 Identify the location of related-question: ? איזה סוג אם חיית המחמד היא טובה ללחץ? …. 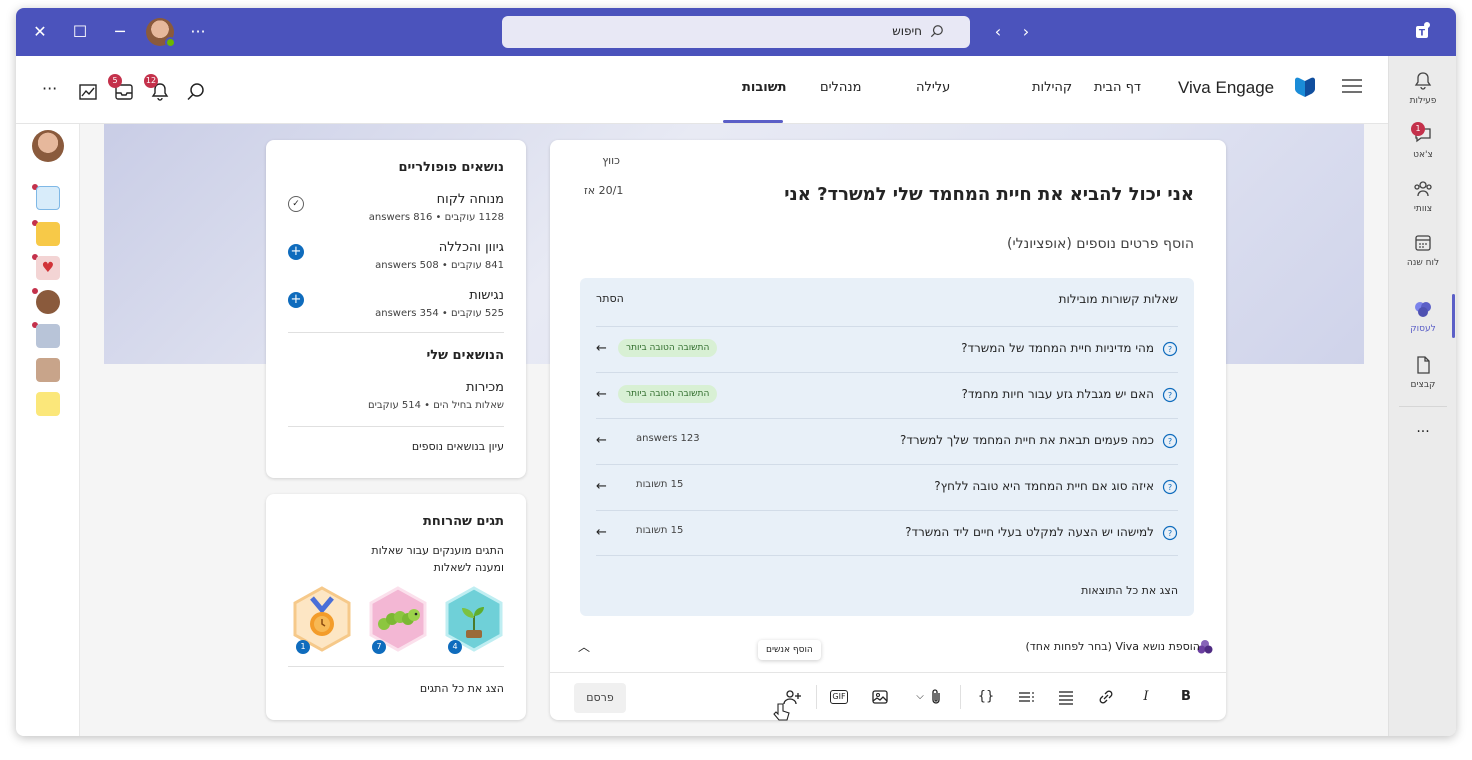
(887, 487).